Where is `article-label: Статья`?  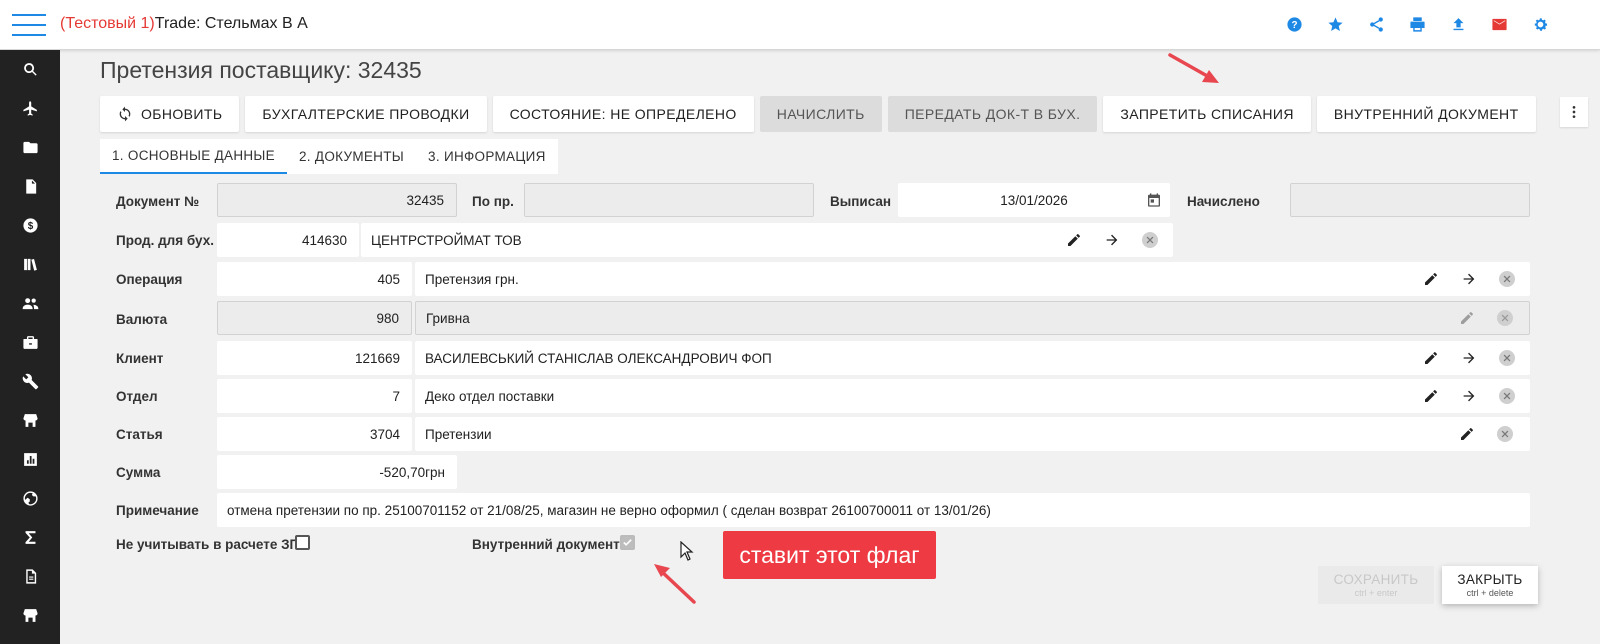 article-label: Статья is located at coordinates (139, 434).